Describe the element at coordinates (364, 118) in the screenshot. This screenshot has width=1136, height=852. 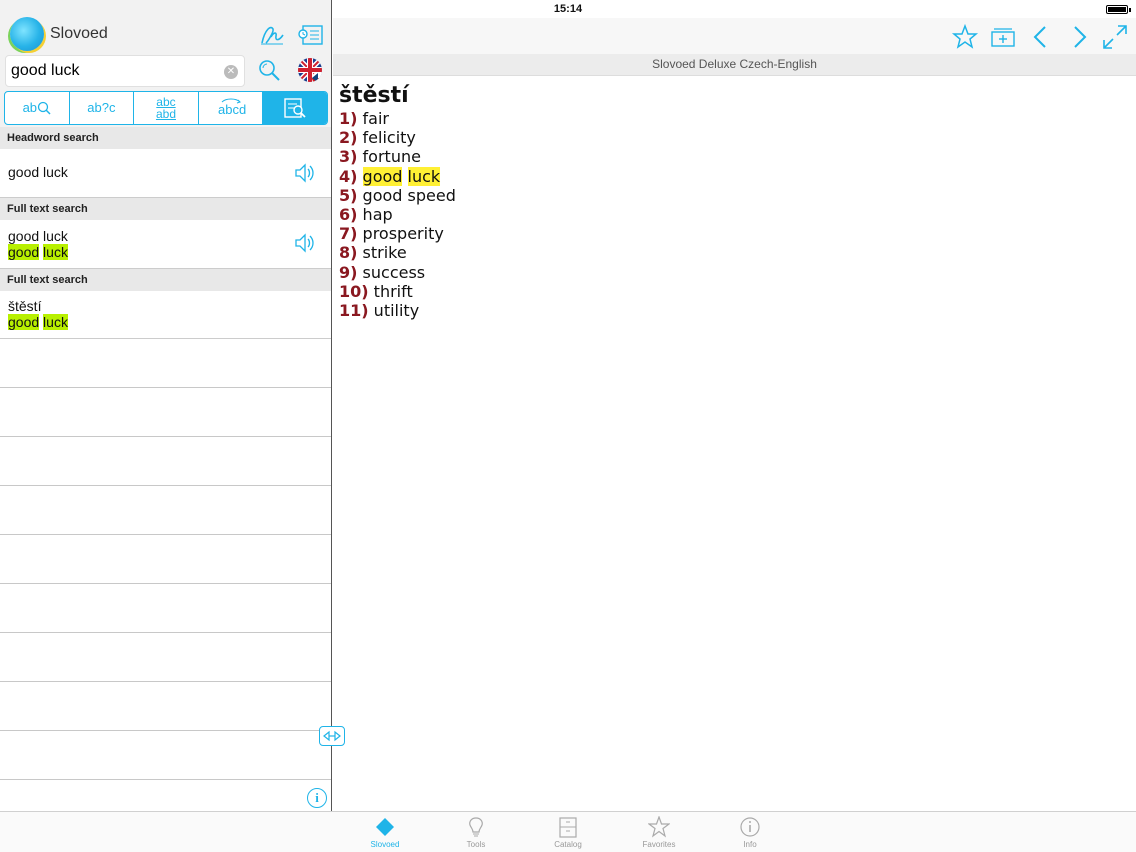
I see `sense-item: 1) fair` at that location.